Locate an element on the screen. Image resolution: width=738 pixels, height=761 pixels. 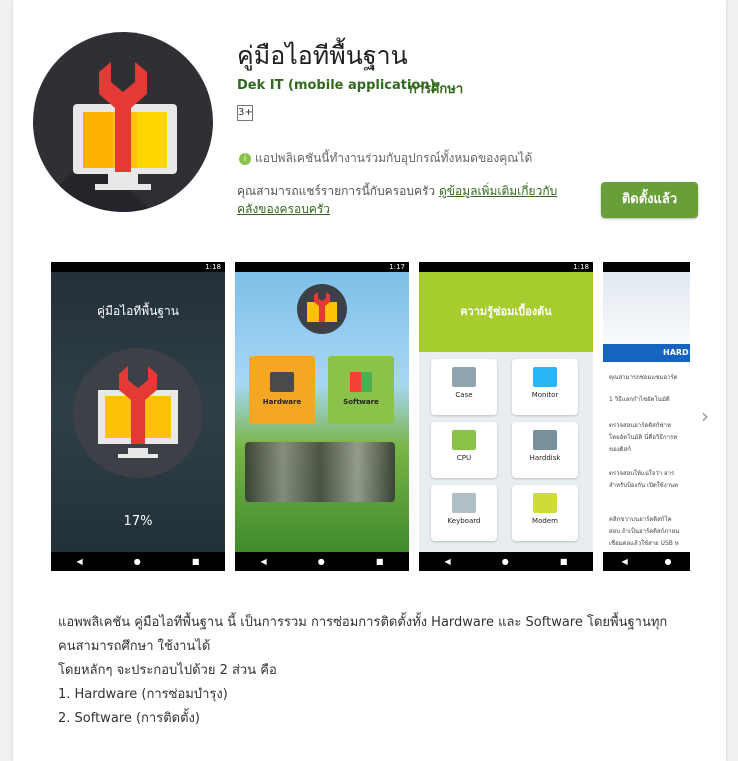
hardware-tile: Hardware is located at coordinates (282, 390).